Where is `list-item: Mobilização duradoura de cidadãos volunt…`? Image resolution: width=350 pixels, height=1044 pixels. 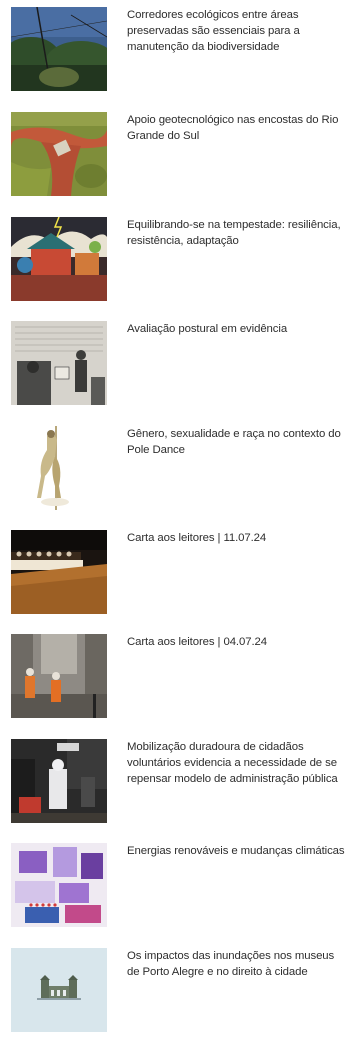
list-item: Mobilização duradoura de cidadãos volunt… is located at coordinates (175, 787).